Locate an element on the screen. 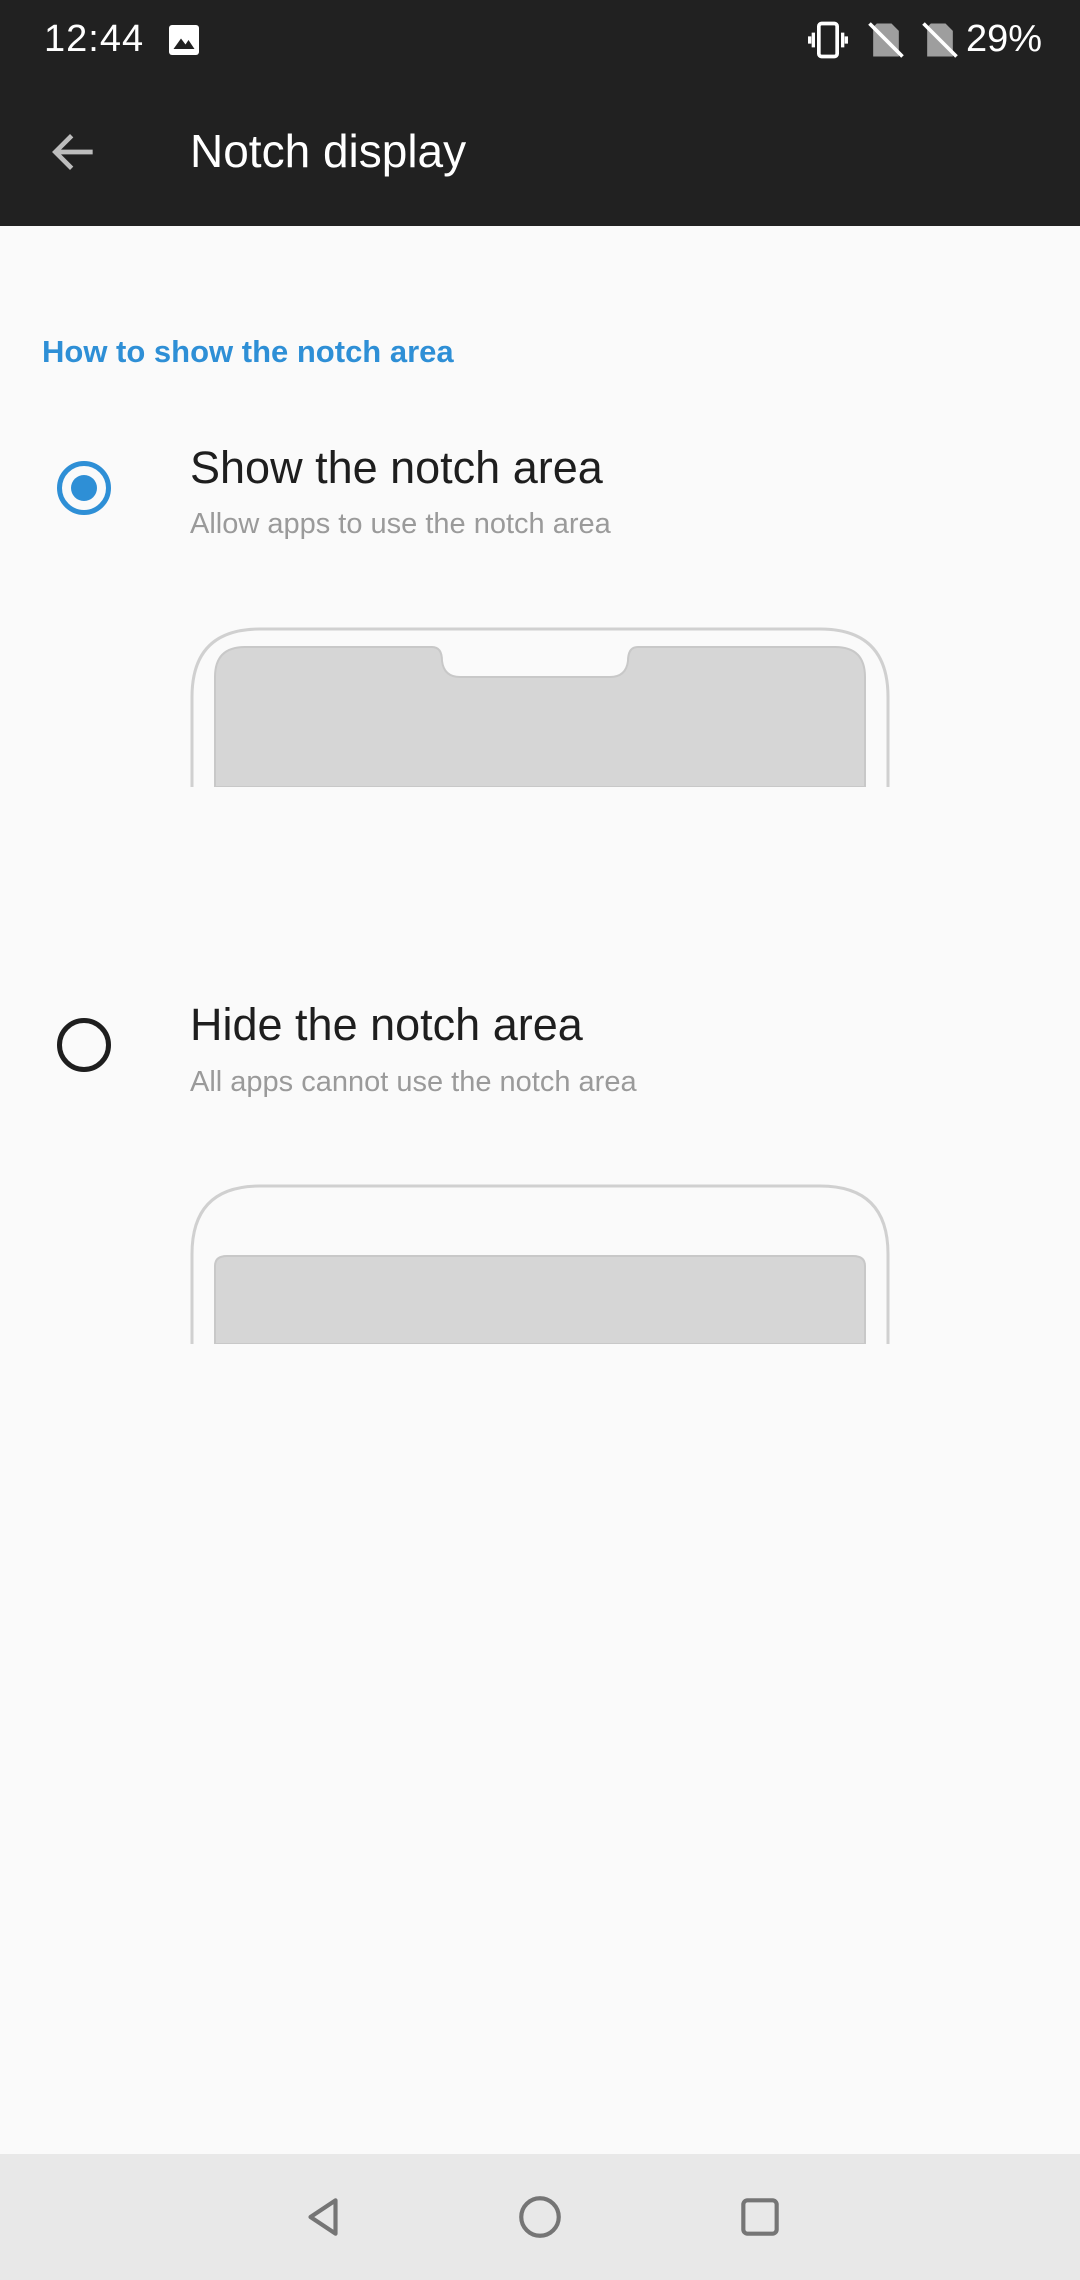 The width and height of the screenshot is (1080, 2280). option-subtitle: All apps cannot use the notch area is located at coordinates (413, 1082).